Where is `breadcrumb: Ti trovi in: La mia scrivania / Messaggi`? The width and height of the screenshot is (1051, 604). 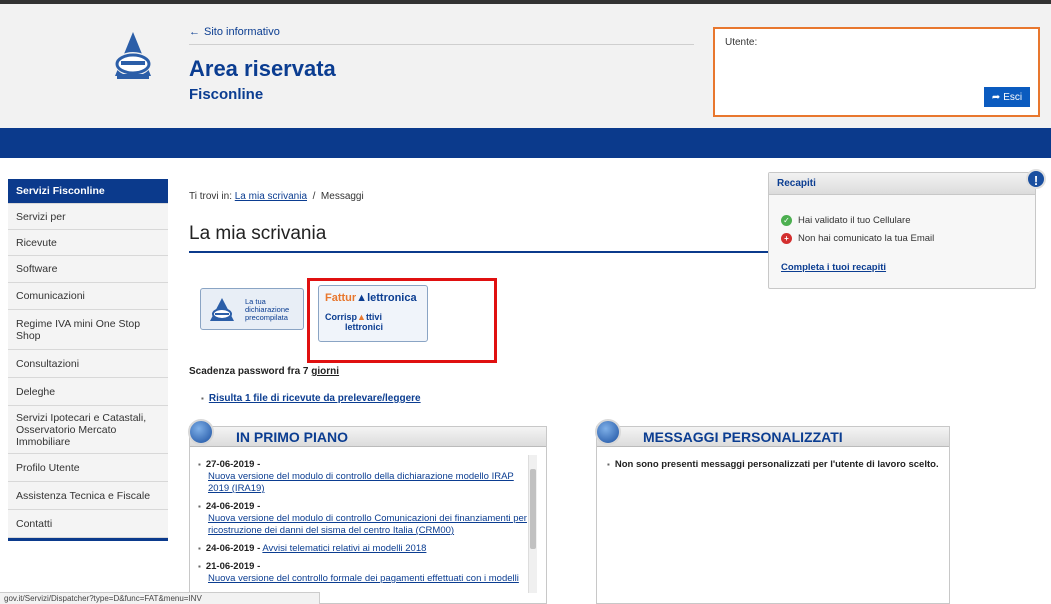
breadcrumb: Ti trovi in: La mia scrivania / Messaggi is located at coordinates (276, 196).